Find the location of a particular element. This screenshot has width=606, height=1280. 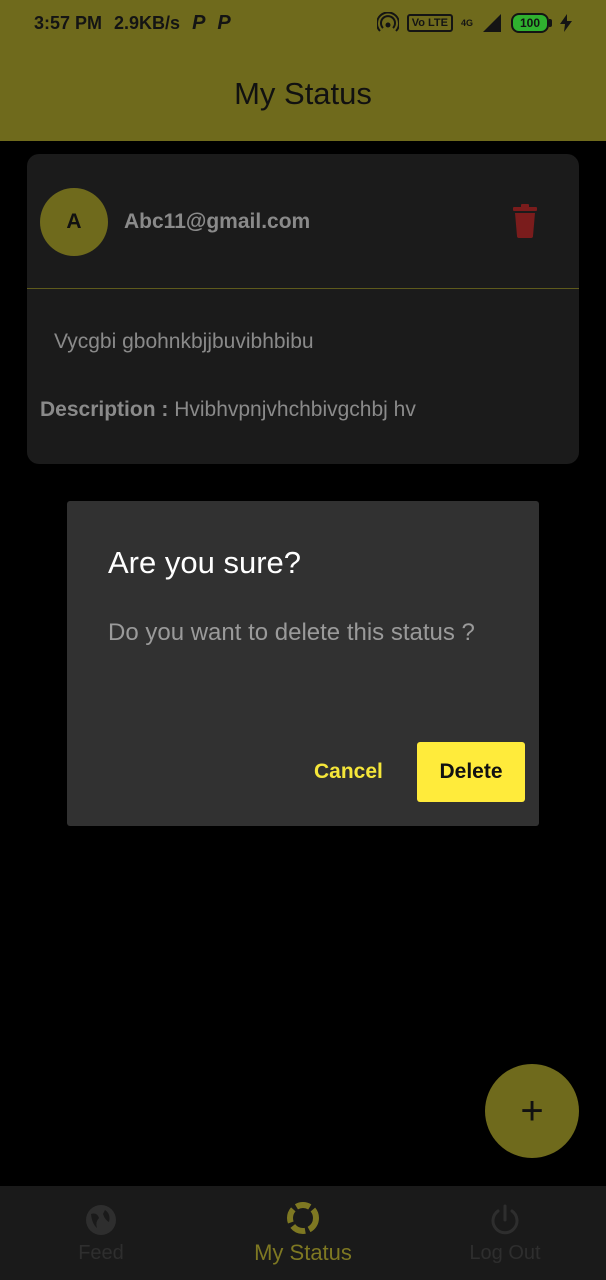

add-status-button: + is located at coordinates (532, 1111).